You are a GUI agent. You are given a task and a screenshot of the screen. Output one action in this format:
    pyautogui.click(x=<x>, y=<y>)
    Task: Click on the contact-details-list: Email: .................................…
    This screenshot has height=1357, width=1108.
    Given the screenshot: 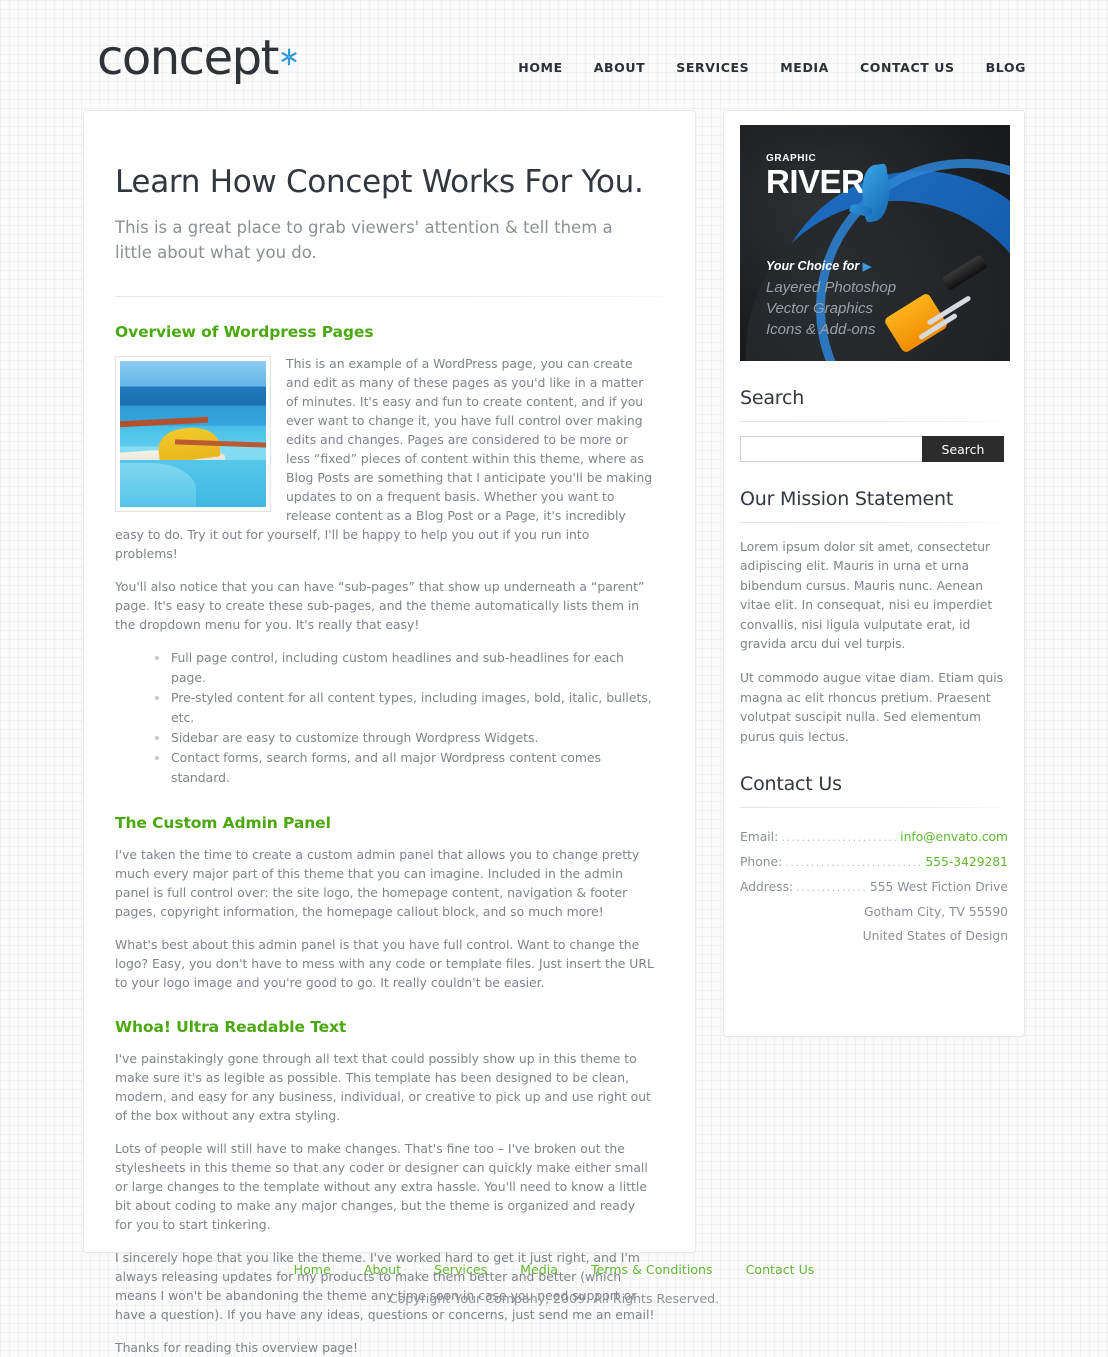 What is the action you would take?
    pyautogui.click(x=874, y=886)
    